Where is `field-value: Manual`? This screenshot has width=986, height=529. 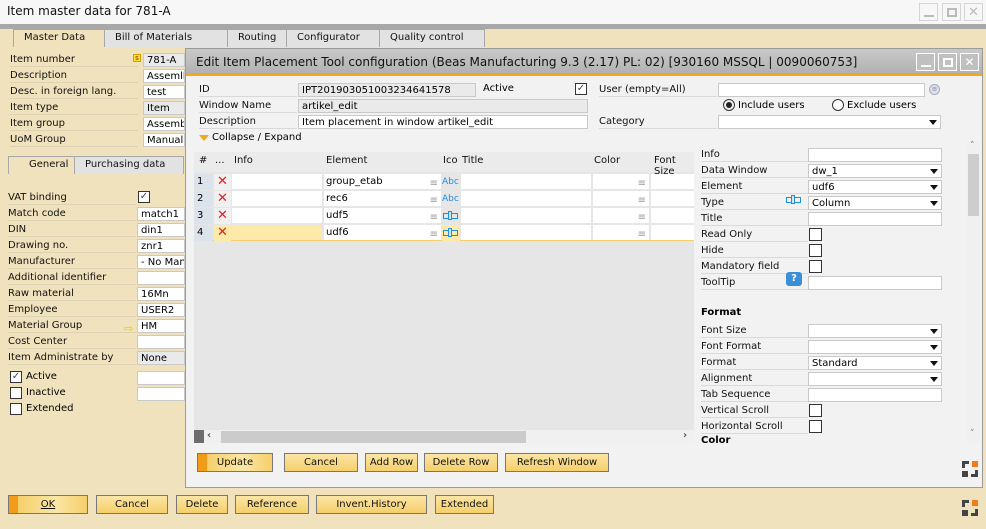 field-value: Manual is located at coordinates (164, 140).